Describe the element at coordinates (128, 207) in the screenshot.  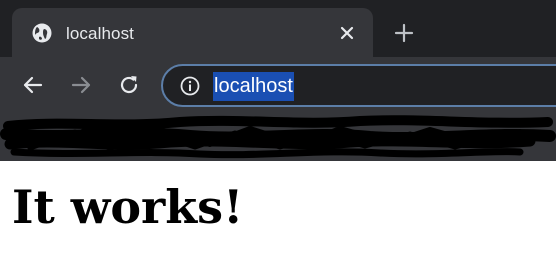
I see `page-heading: It works!` at that location.